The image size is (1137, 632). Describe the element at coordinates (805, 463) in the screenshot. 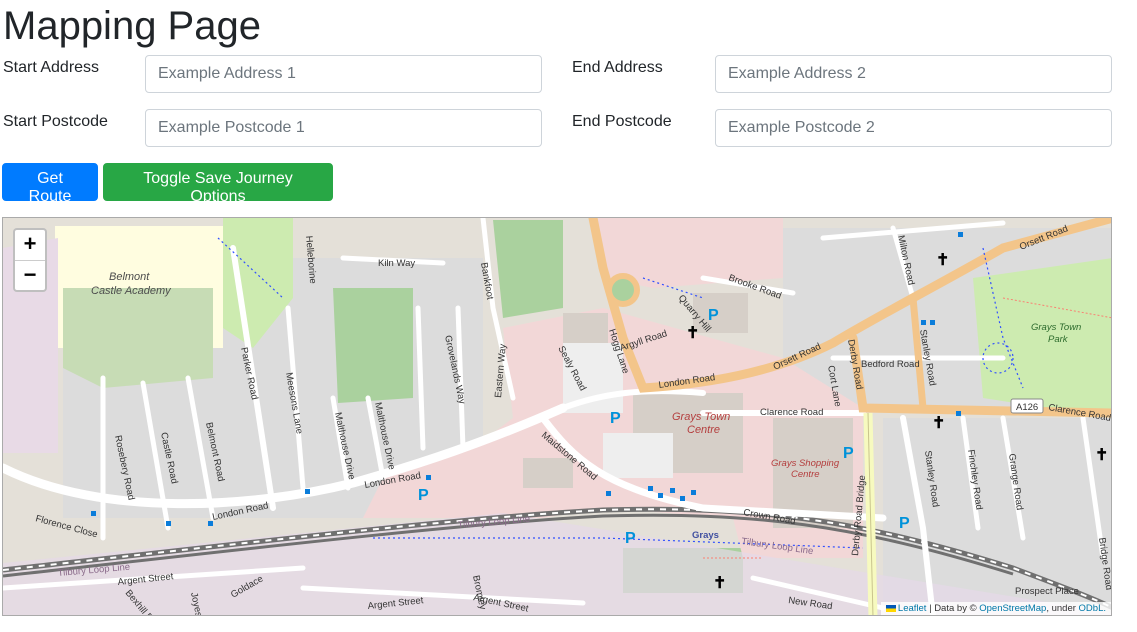

I see `map-label-grays-shopping-1: Grays Shopping` at that location.